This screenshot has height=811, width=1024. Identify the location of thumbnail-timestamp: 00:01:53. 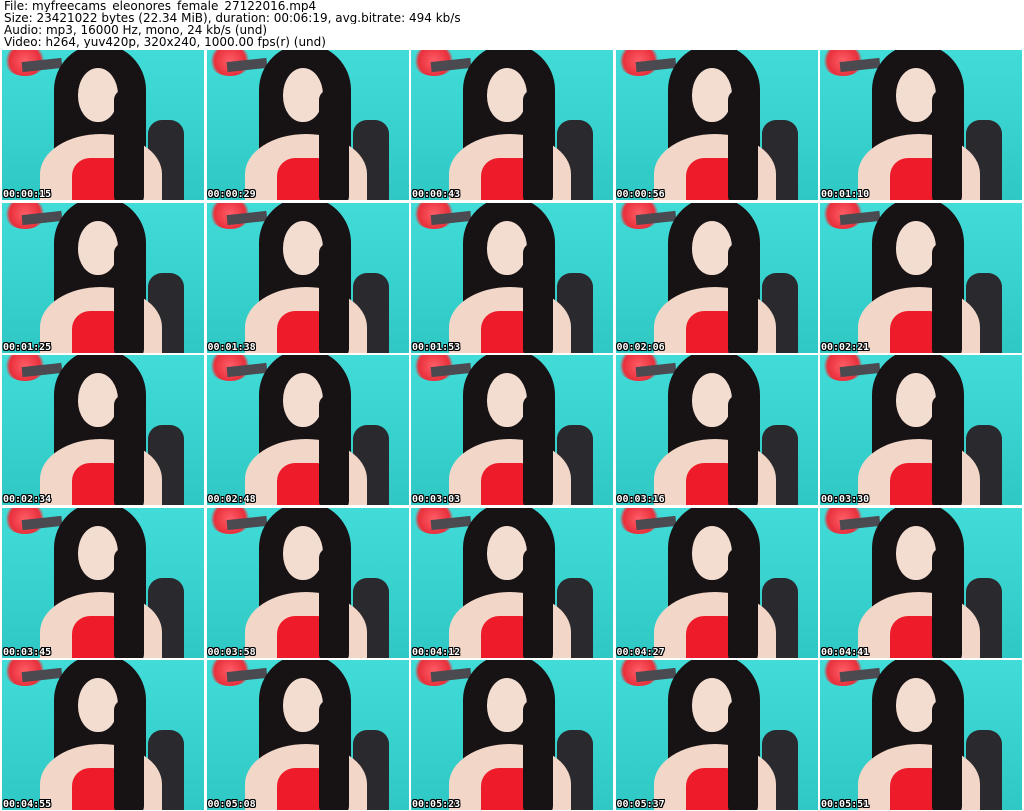
(436, 347).